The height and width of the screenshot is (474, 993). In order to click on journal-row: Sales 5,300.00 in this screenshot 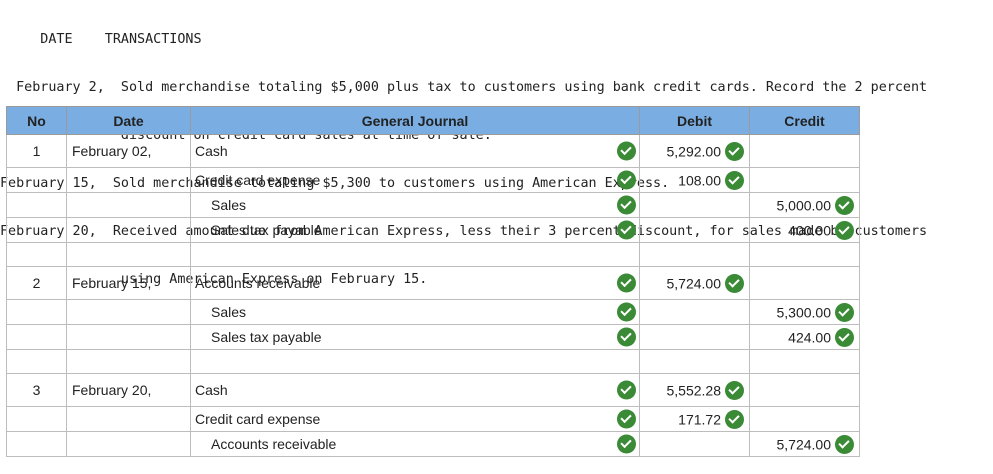, I will do `click(433, 312)`.